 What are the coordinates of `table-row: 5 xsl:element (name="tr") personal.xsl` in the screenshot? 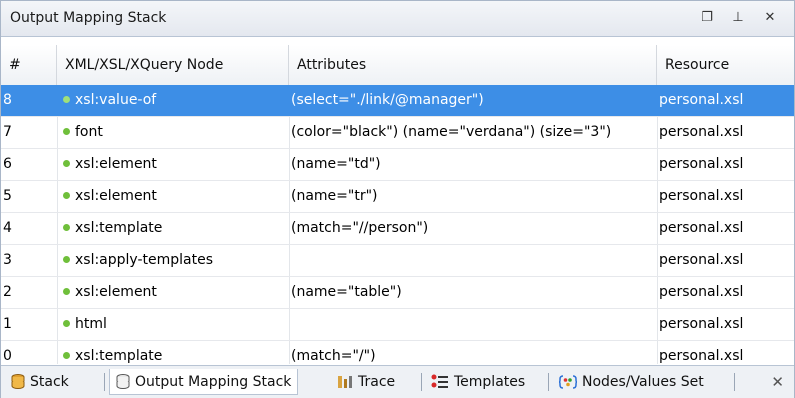 It's located at (397, 197).